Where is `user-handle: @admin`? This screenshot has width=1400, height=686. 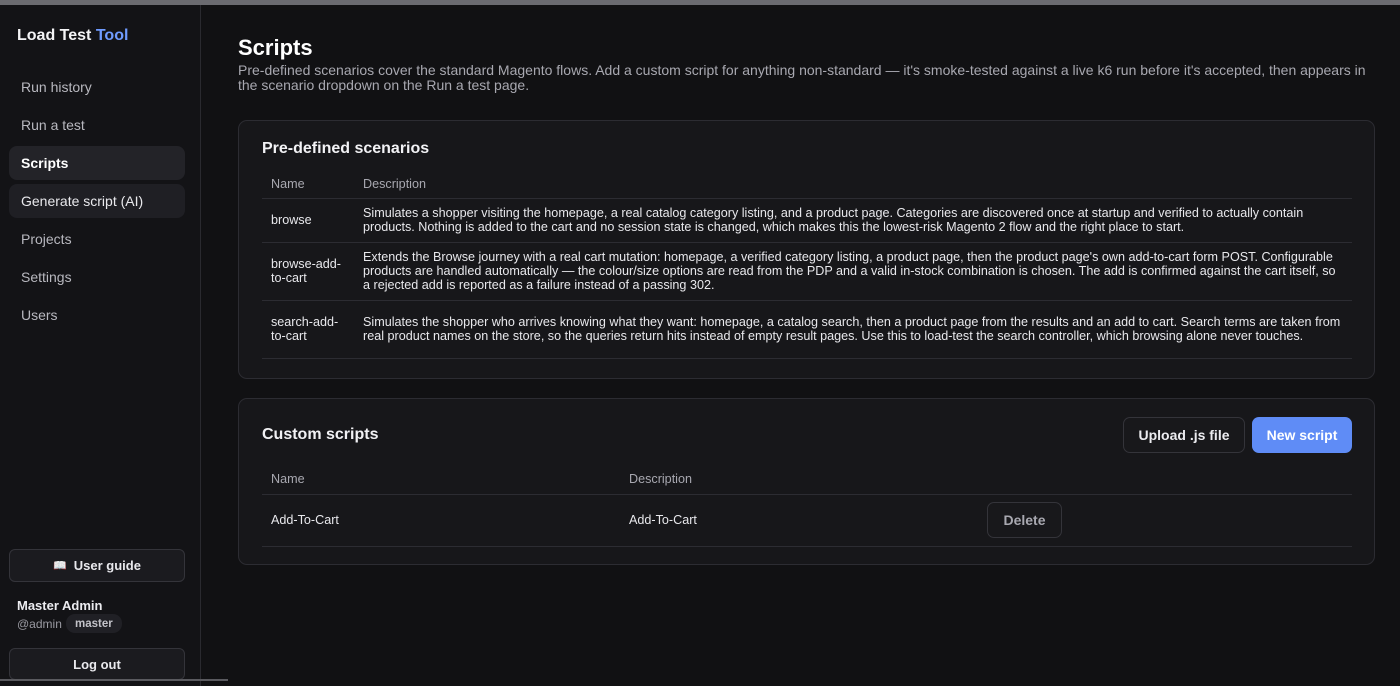 user-handle: @admin is located at coordinates (39, 624).